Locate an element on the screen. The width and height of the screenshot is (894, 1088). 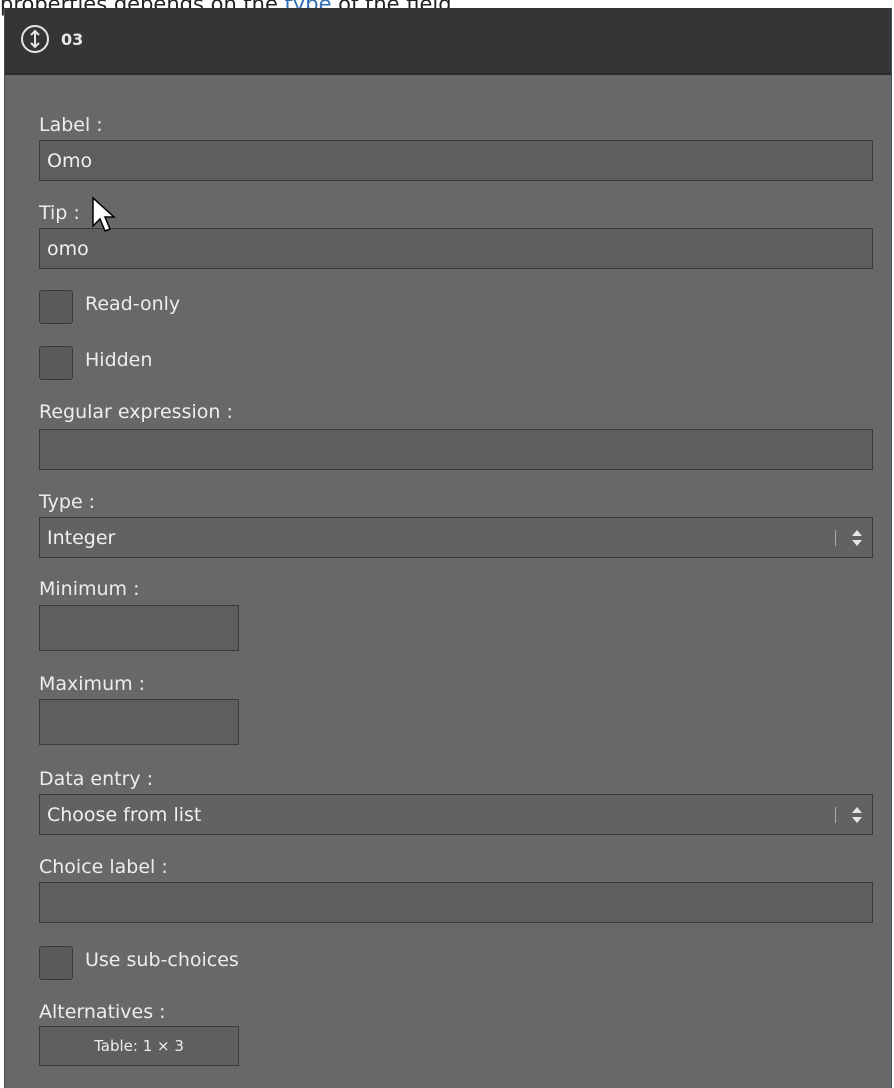
read-only-checkbox is located at coordinates (56, 307).